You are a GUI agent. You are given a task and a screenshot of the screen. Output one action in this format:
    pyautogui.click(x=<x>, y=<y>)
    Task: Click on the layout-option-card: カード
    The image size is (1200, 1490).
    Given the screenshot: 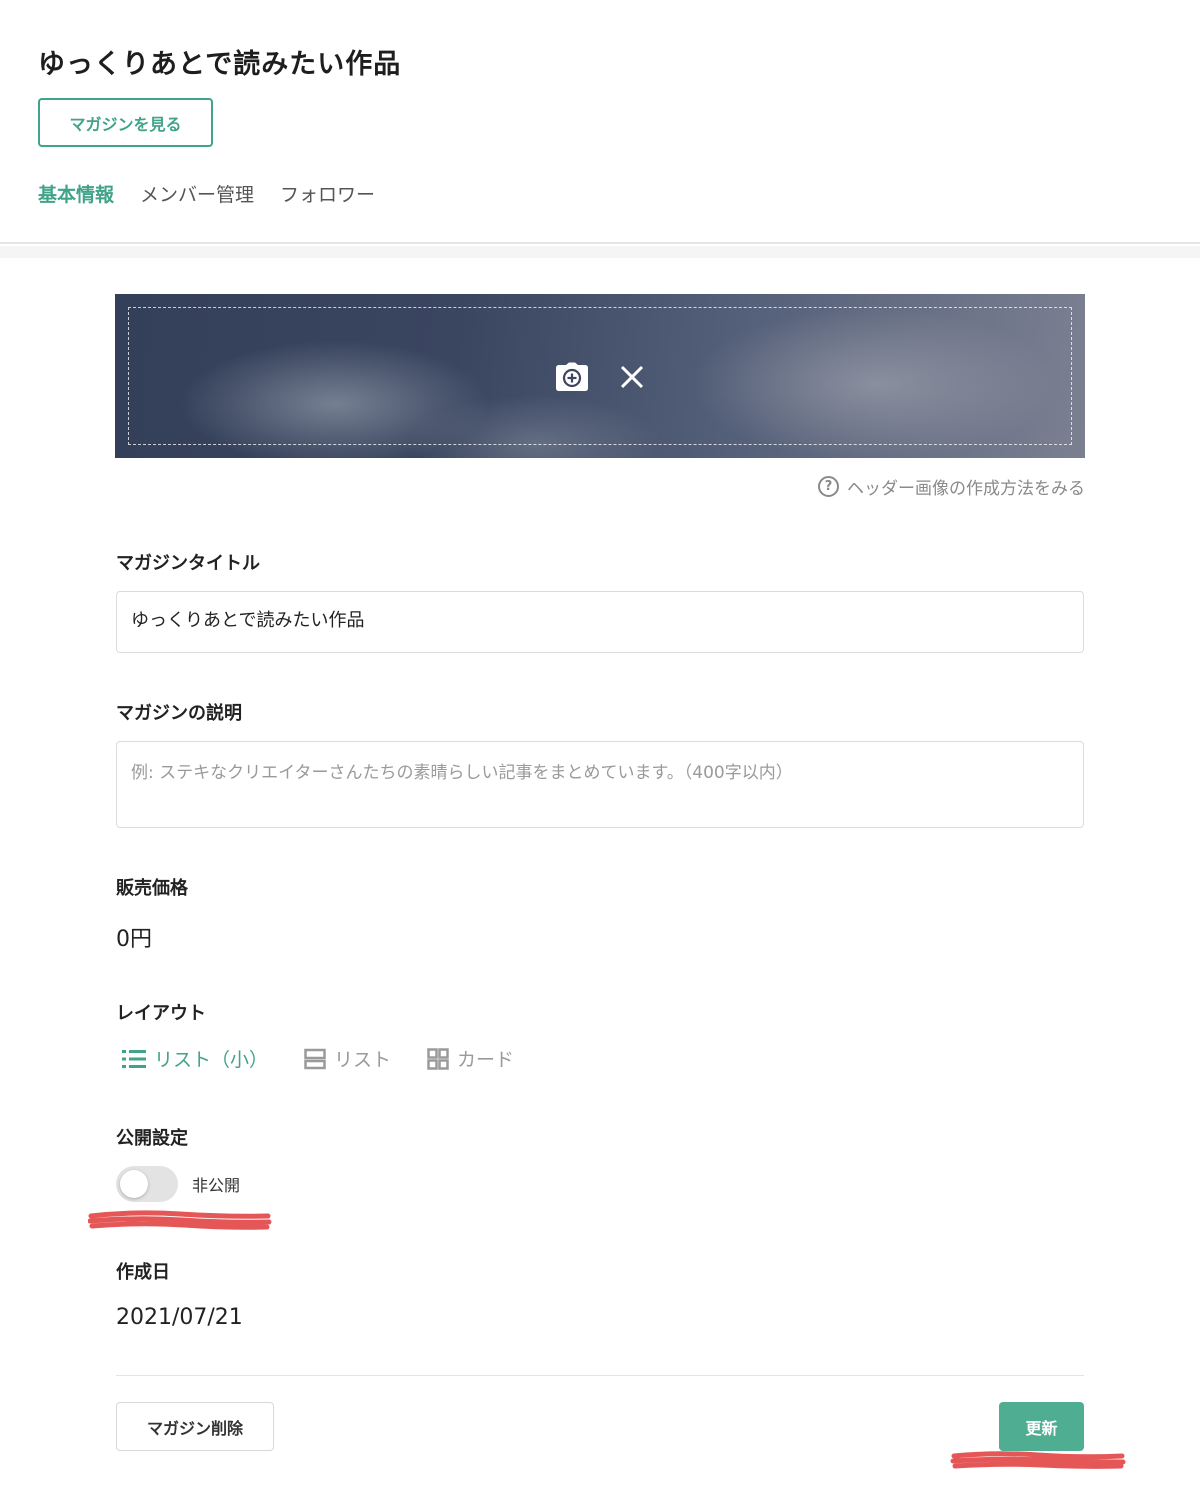 What is the action you would take?
    pyautogui.click(x=470, y=1058)
    